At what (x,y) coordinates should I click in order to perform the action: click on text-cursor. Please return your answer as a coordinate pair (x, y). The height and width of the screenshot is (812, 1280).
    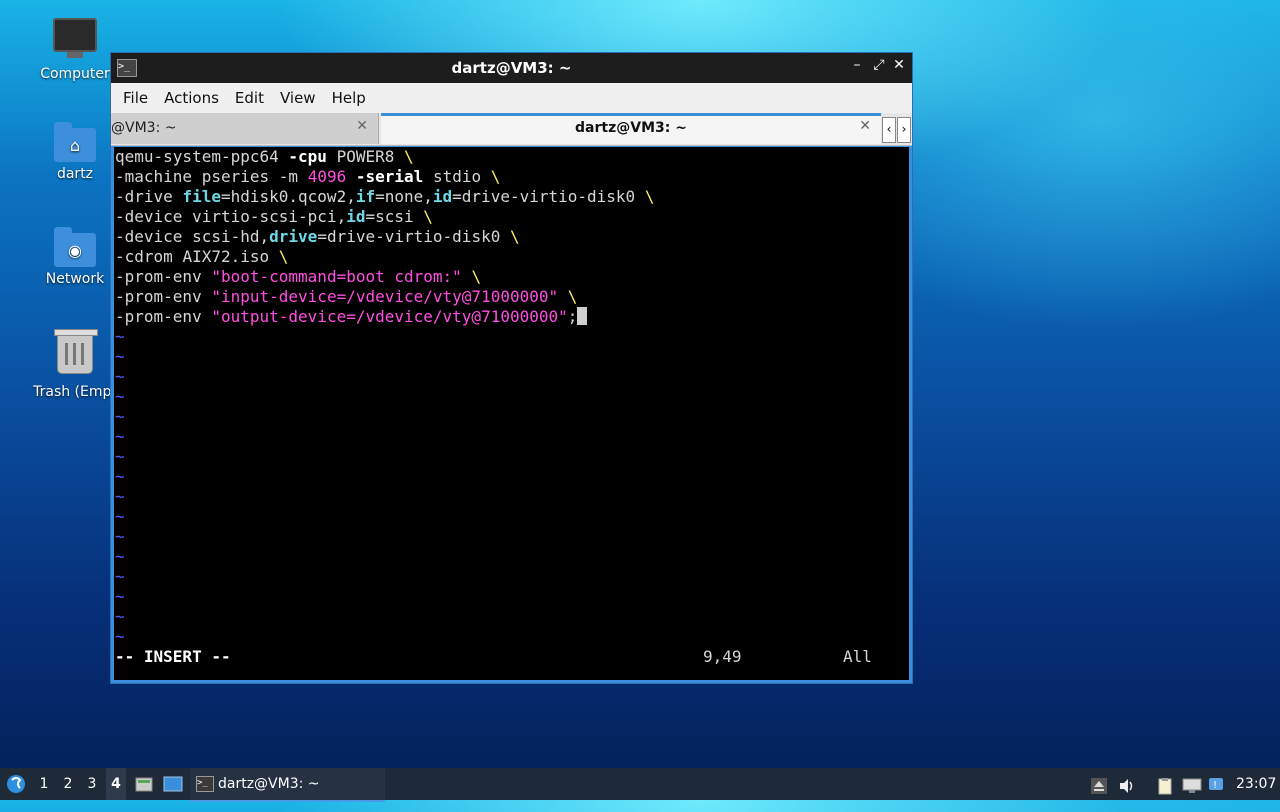
    Looking at the image, I should click on (582, 316).